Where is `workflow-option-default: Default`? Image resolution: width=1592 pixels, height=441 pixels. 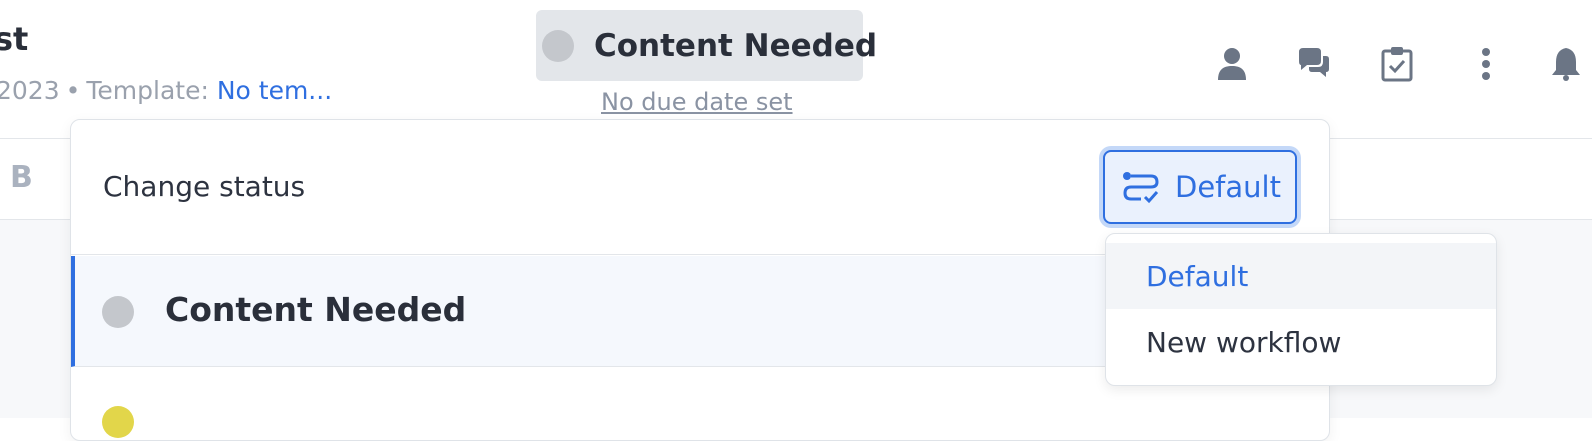
workflow-option-default: Default is located at coordinates (1301, 276).